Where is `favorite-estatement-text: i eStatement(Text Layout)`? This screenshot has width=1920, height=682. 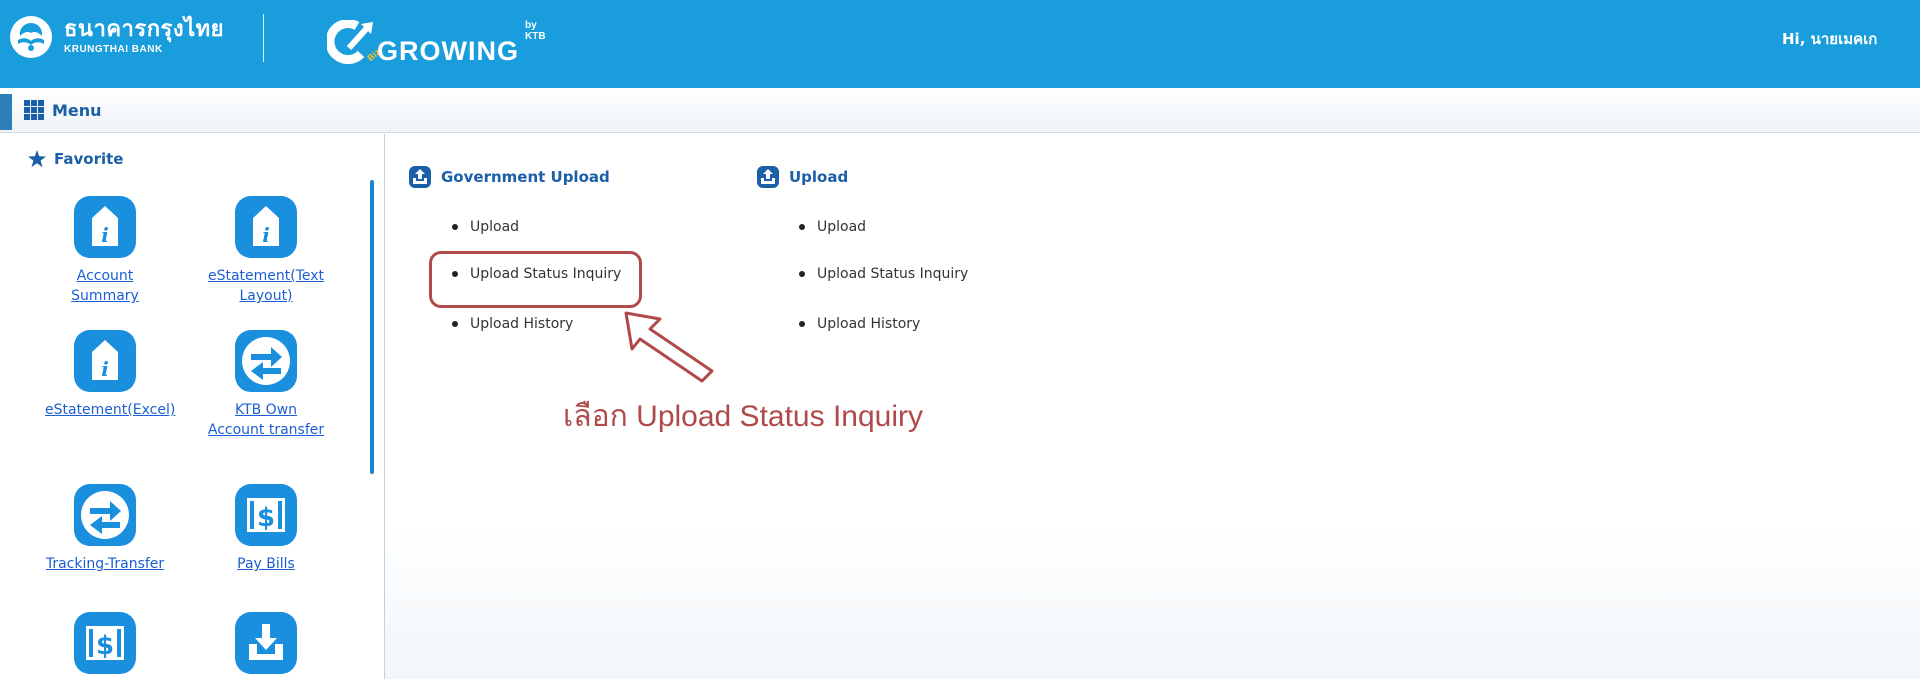 favorite-estatement-text: i eStatement(Text Layout) is located at coordinates (266, 251).